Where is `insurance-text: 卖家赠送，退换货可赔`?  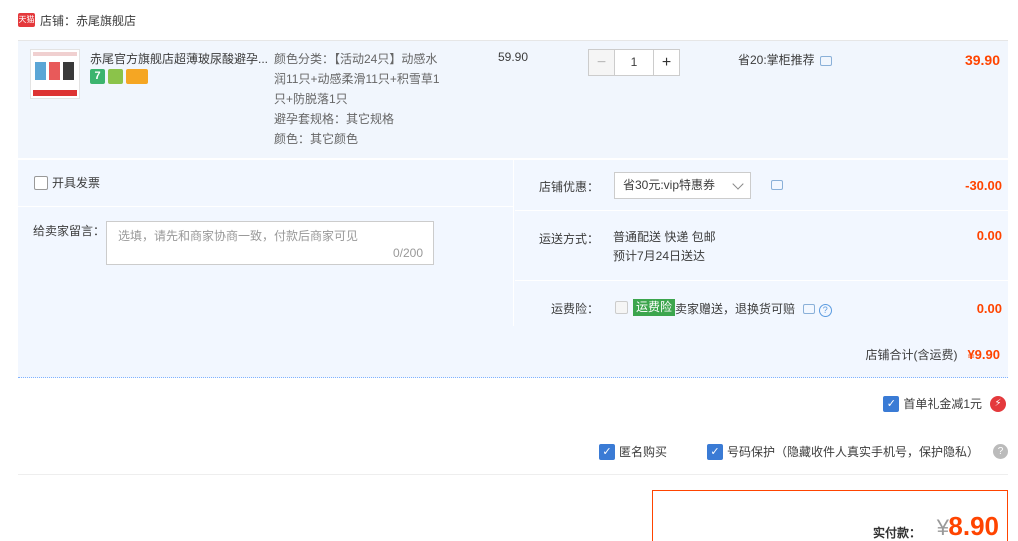
insurance-text: 卖家赠送，退换货可赔 is located at coordinates (735, 309).